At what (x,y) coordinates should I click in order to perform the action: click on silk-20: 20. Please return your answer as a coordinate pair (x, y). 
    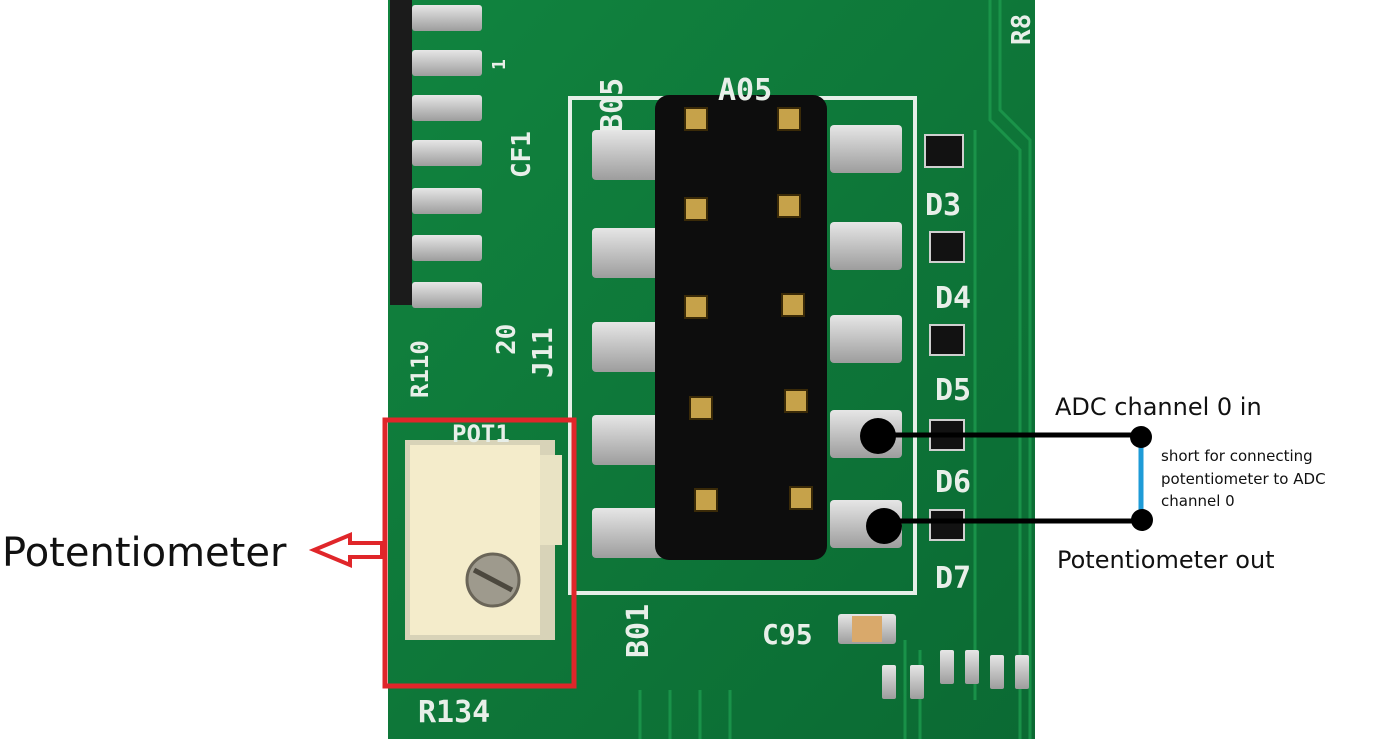
    Looking at the image, I should click on (507, 339).